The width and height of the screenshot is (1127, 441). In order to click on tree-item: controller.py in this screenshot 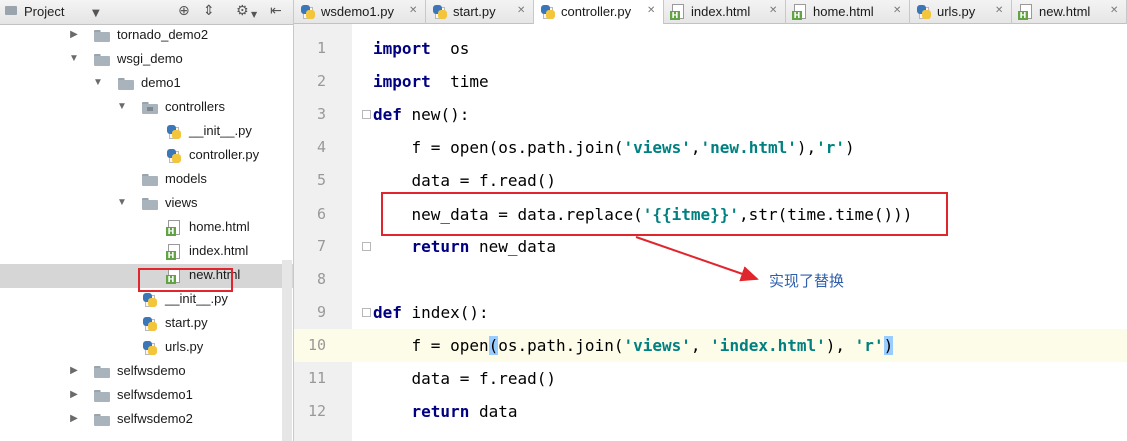, I will do `click(146, 156)`.